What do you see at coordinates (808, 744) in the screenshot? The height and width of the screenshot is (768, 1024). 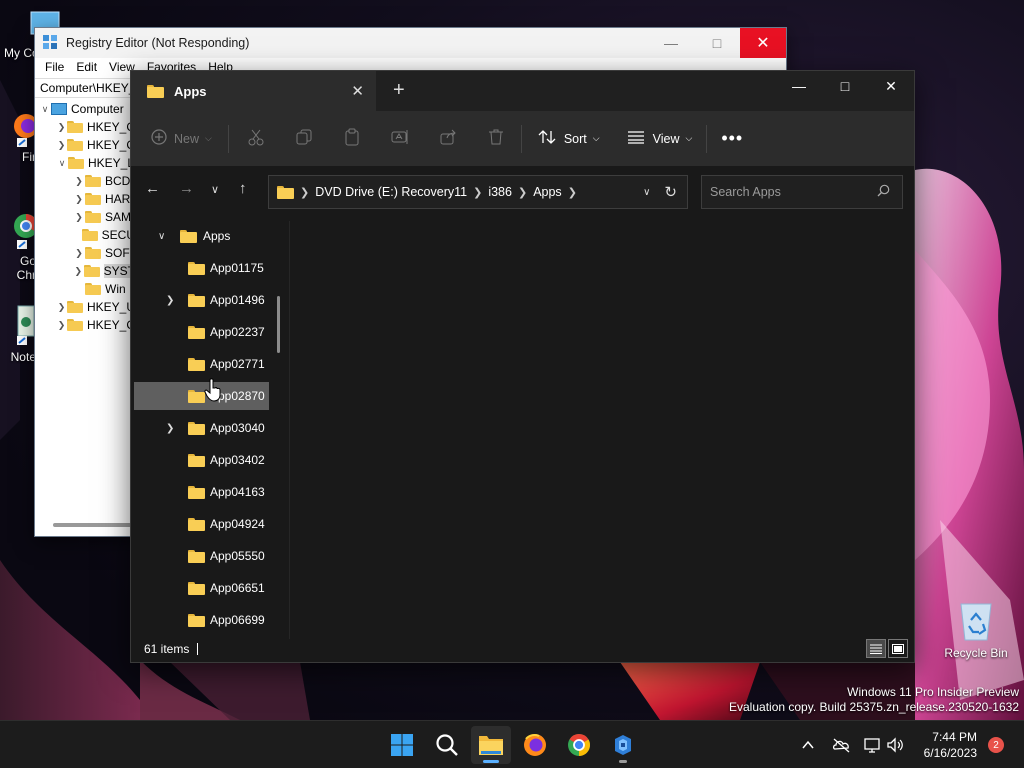 I see `show-hidden-icons-chevron-icon` at bounding box center [808, 744].